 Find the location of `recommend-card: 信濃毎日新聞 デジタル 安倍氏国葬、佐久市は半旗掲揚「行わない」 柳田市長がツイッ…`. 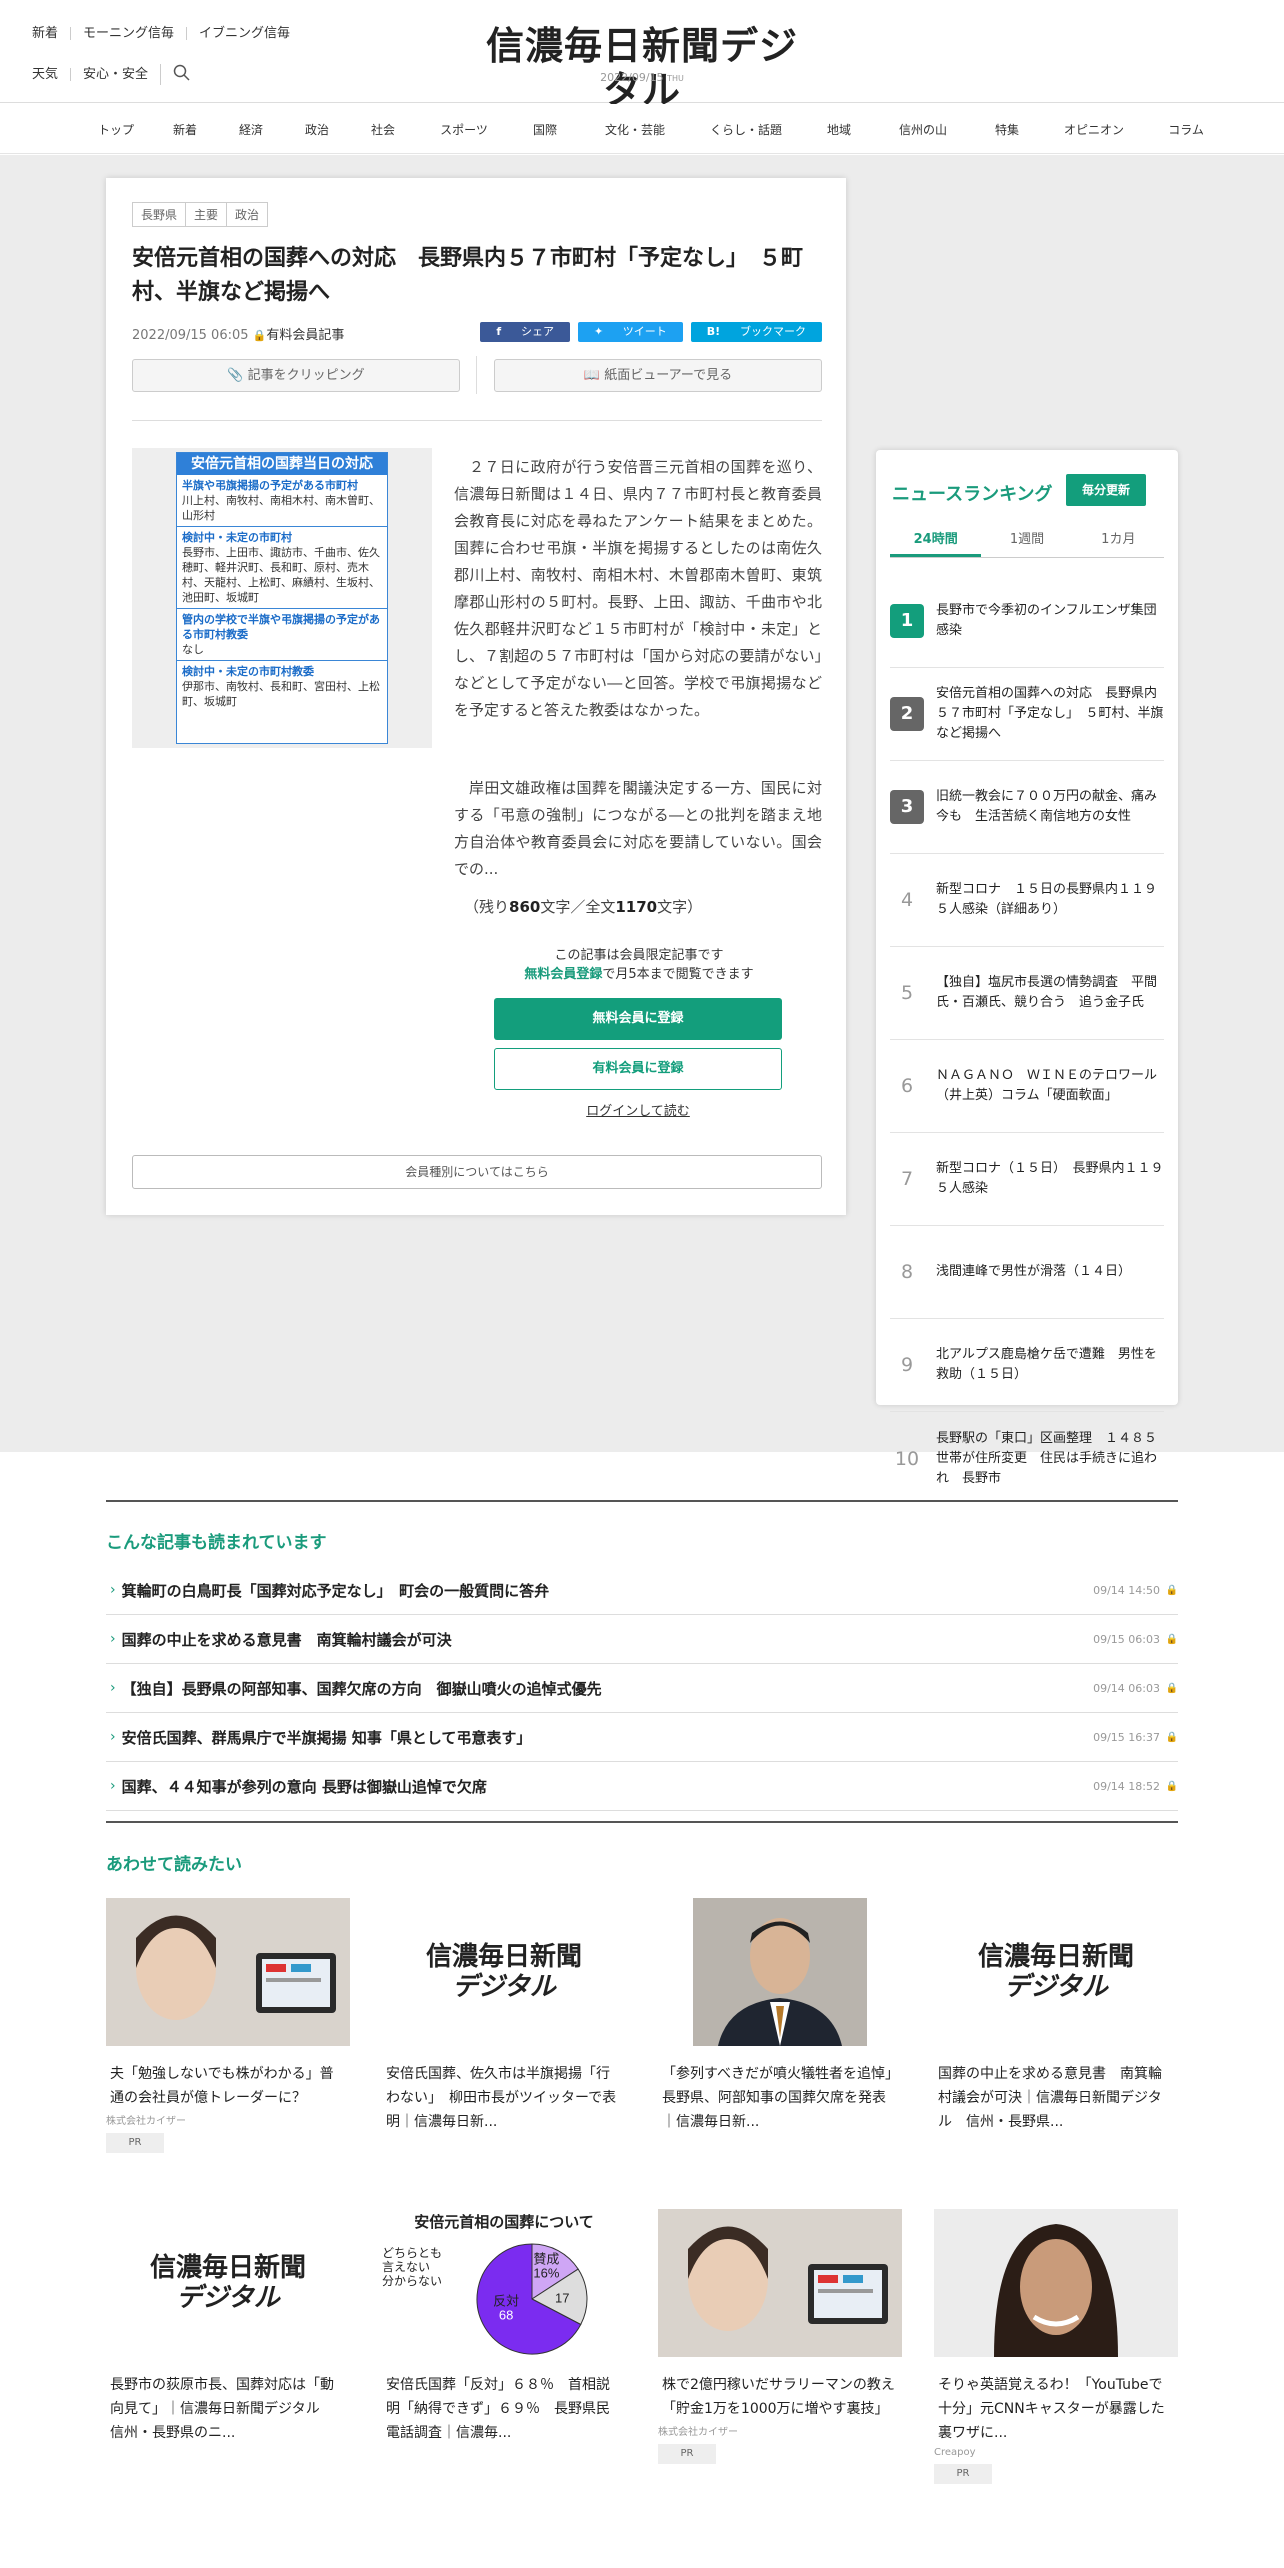

recommend-card: 信濃毎日新聞 デジタル 安倍氏国葬、佐久市は半旗掲揚「行わない」 柳田市長がツイッ… is located at coordinates (504, 2025).